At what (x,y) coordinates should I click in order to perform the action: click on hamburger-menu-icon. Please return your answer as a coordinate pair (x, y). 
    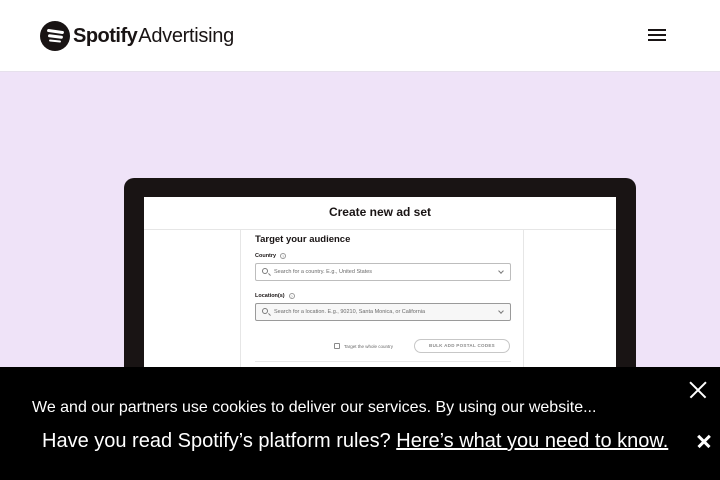
    Looking at the image, I should click on (658, 35).